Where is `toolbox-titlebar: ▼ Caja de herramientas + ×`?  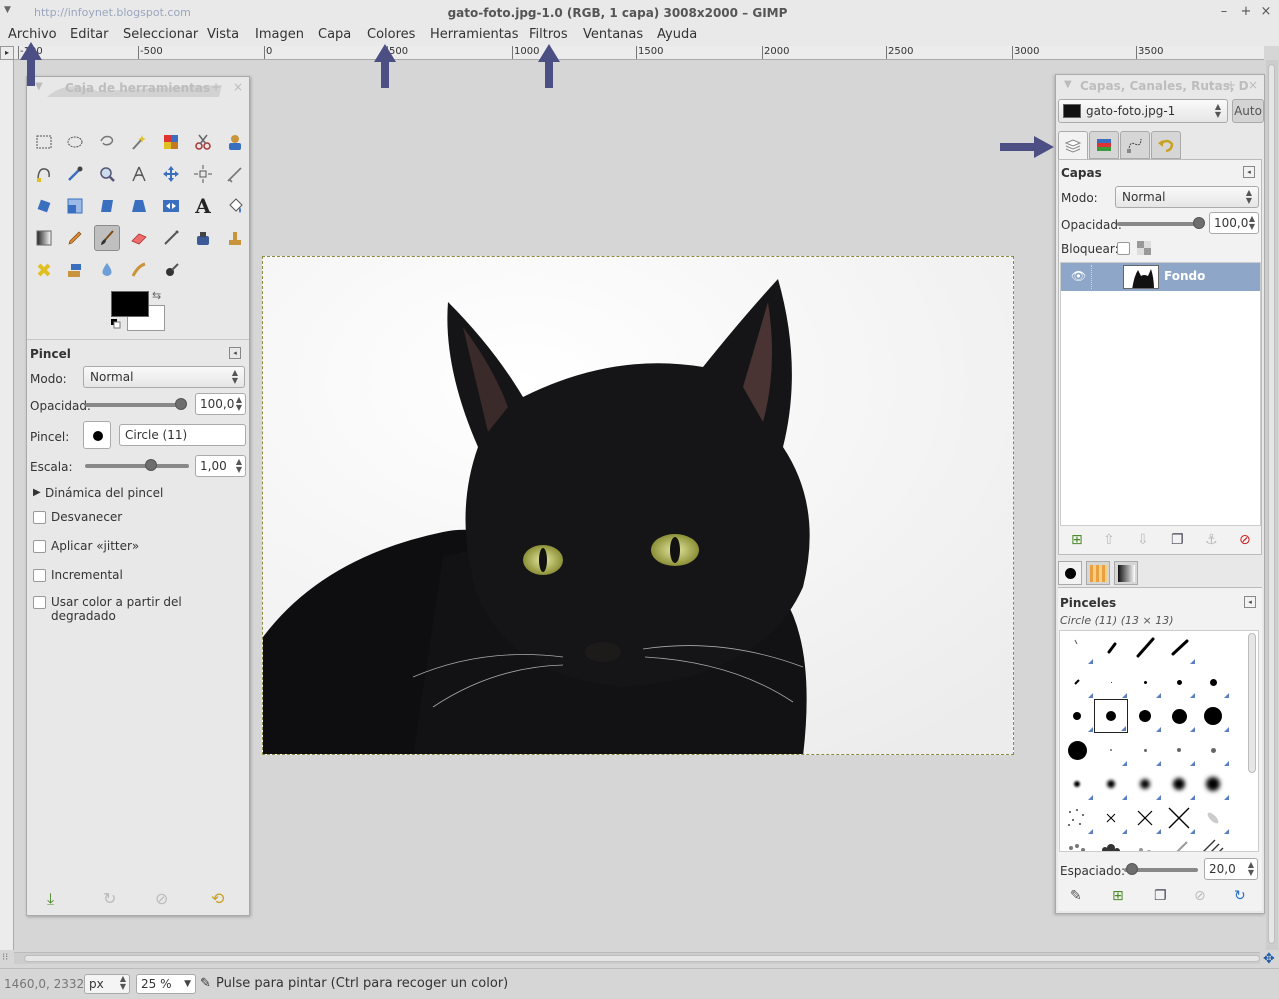
toolbox-titlebar: ▼ Caja de herramientas + × is located at coordinates (138, 88).